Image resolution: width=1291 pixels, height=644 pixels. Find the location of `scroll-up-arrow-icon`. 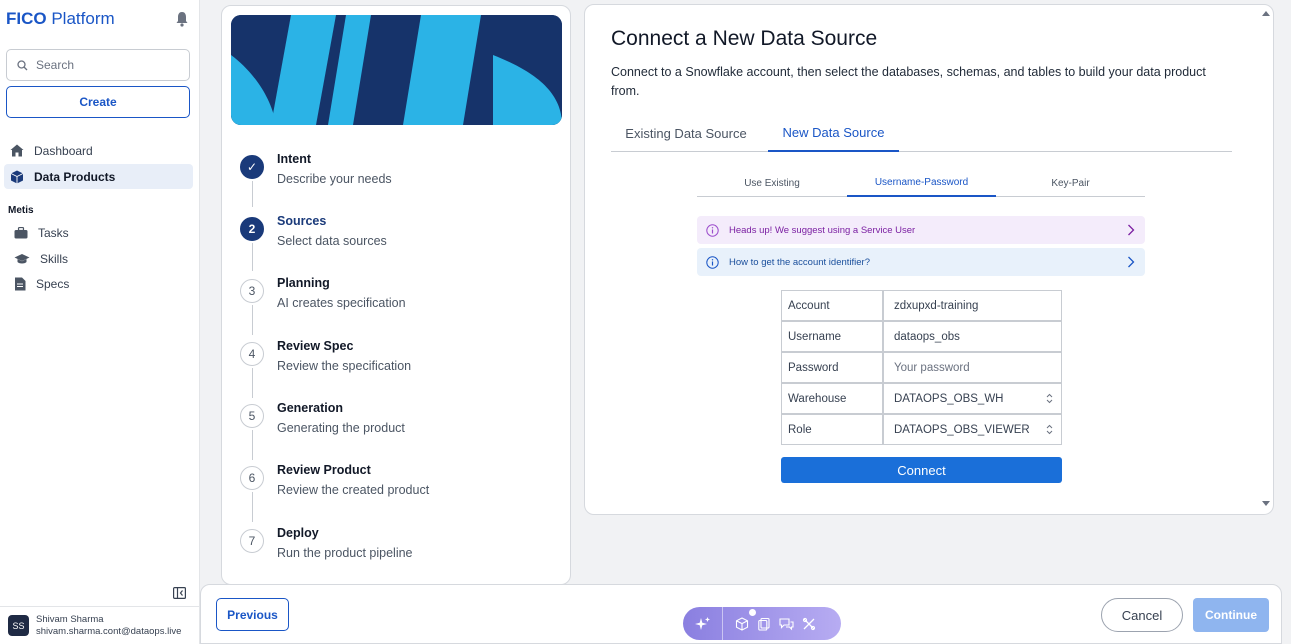

scroll-up-arrow-icon is located at coordinates (1266, 13).